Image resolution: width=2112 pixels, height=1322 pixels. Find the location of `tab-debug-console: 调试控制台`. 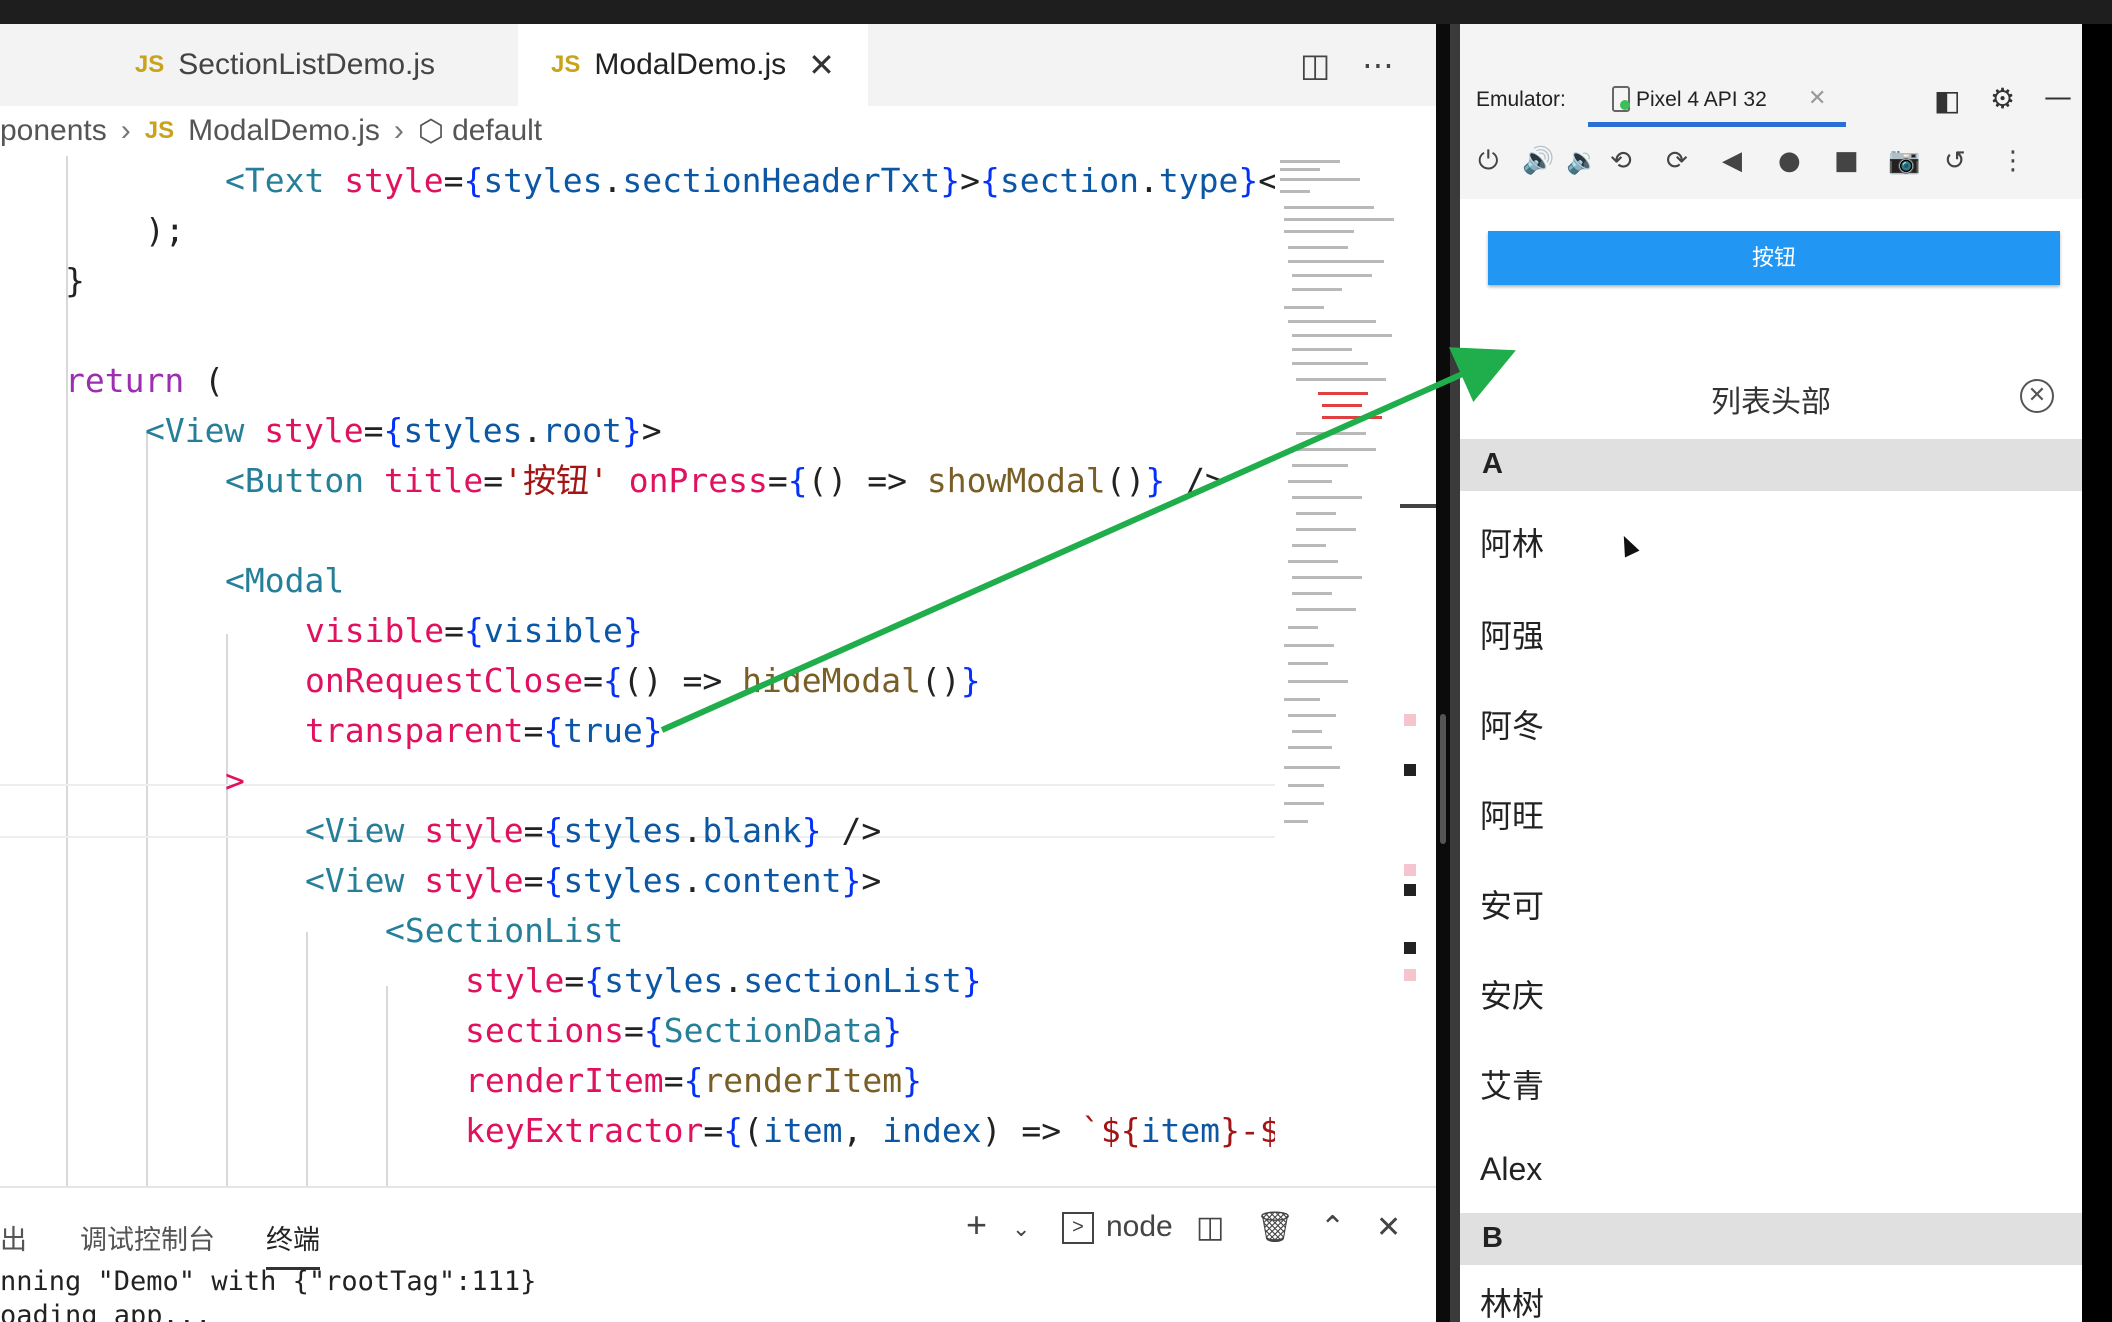

tab-debug-console: 调试控制台 is located at coordinates (147, 1237).